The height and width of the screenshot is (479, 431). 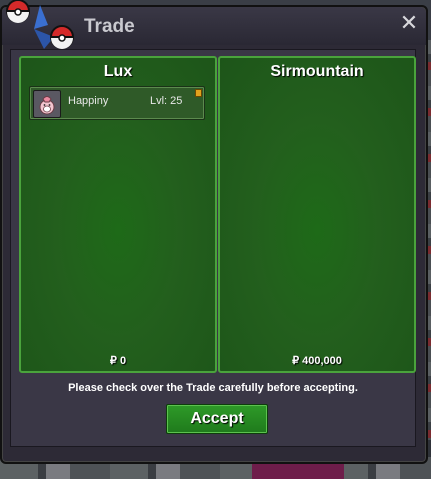 What do you see at coordinates (118, 361) in the screenshot?
I see `left-money-offer: ₽ 0` at bounding box center [118, 361].